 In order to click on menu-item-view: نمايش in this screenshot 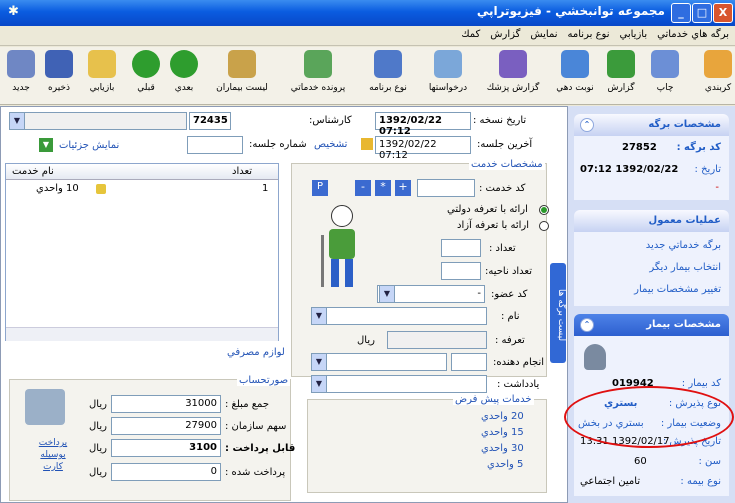, I will do `click(543, 34)`.